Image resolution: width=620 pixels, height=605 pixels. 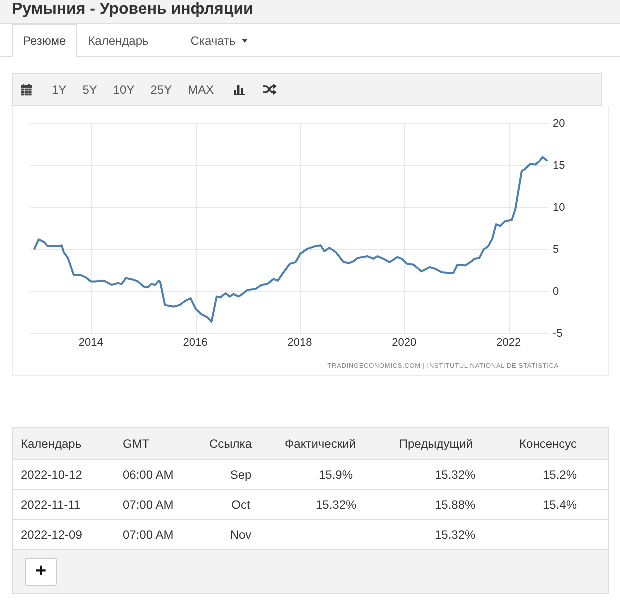 I want to click on table-cell-text: 15.2%, so click(x=560, y=474).